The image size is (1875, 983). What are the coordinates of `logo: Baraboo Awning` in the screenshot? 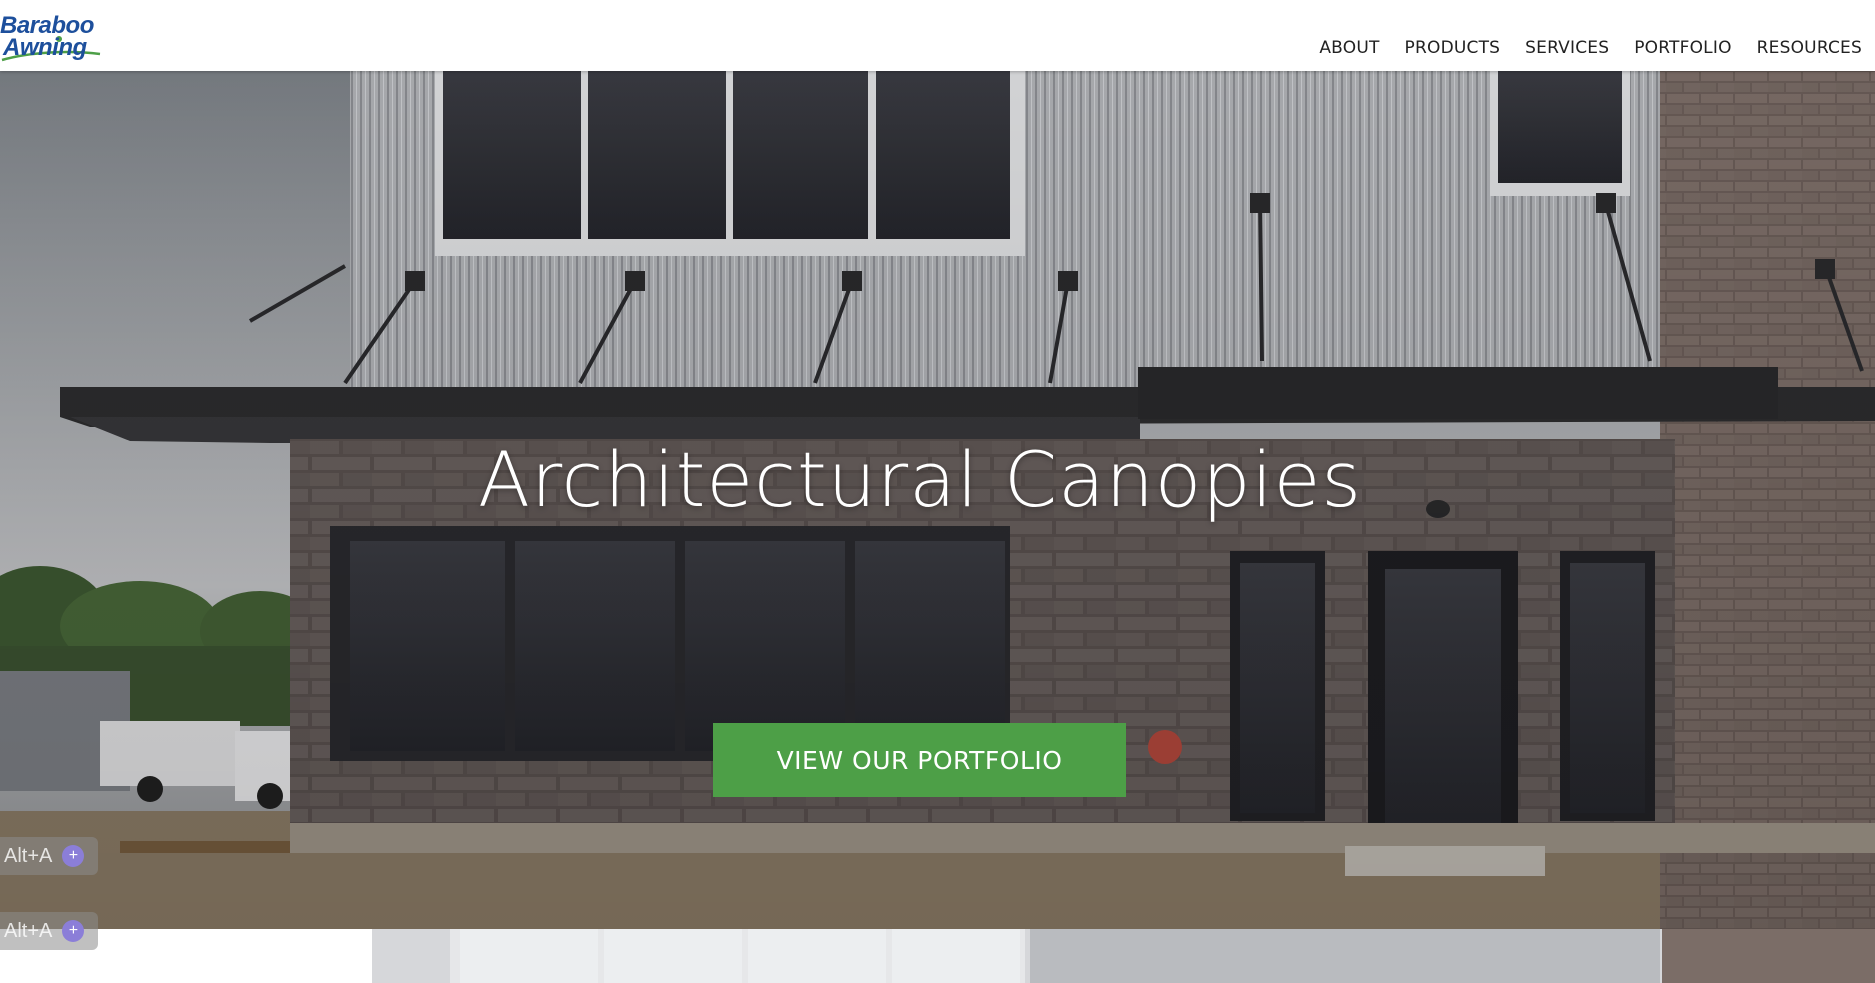 It's located at (55, 37).